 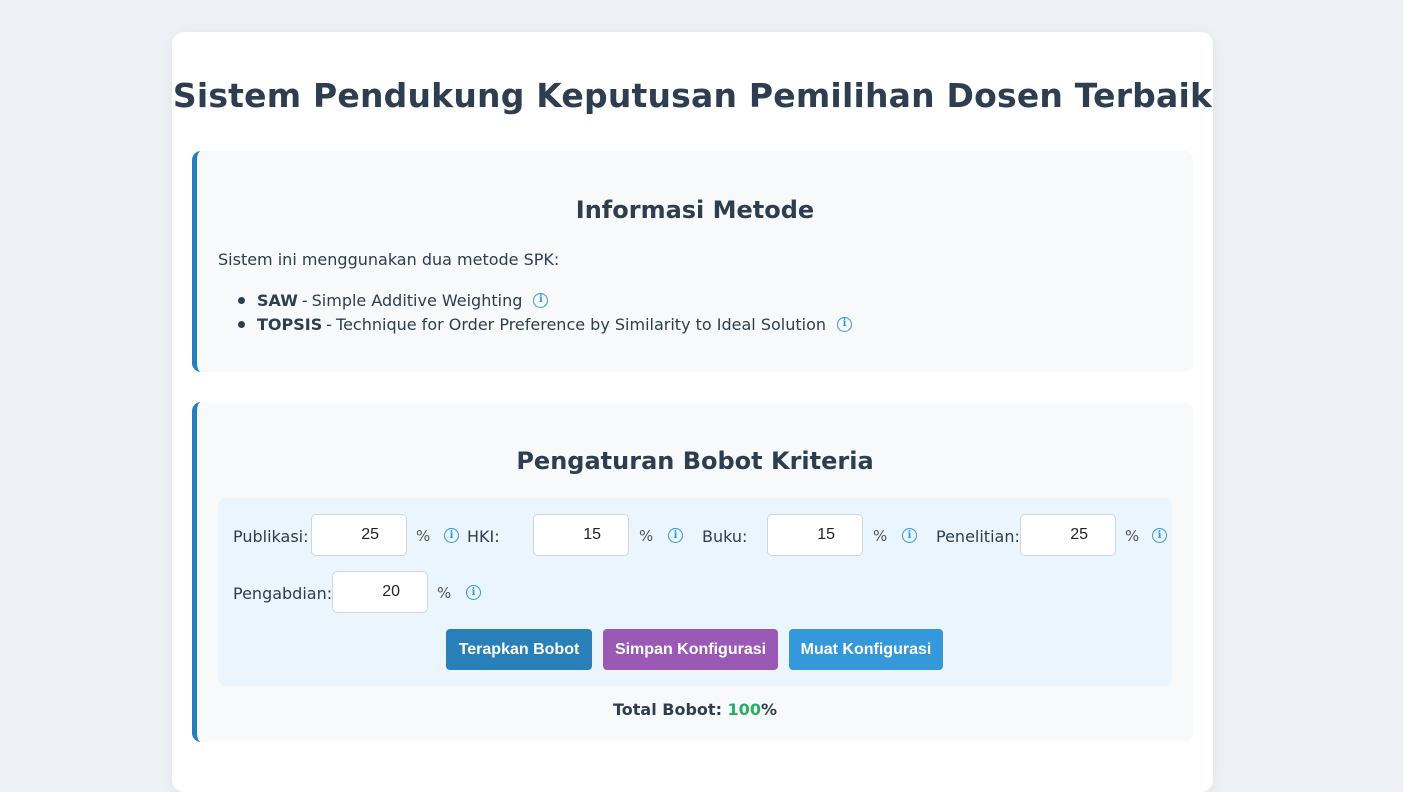 I want to click on hki-label: HKI:, so click(x=483, y=536).